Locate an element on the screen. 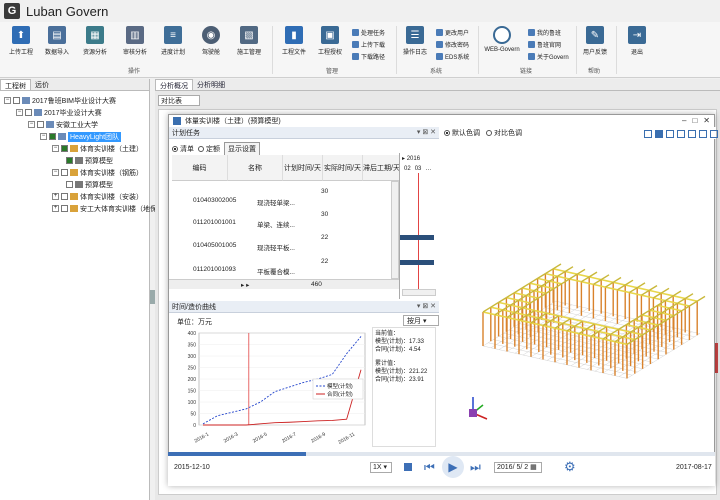  maximize-icon: □ is located at coordinates (694, 120).